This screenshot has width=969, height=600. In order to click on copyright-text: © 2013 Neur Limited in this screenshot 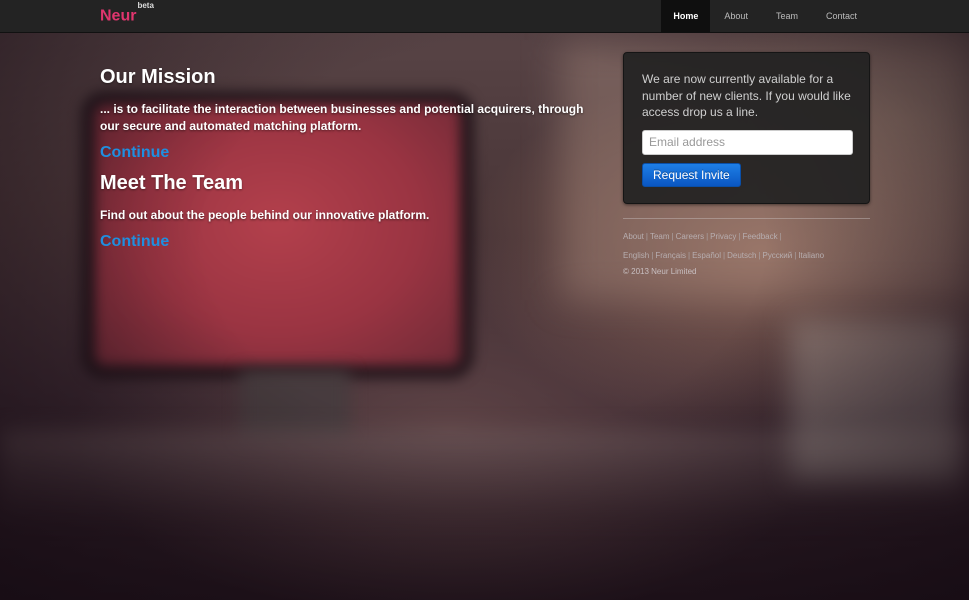, I will do `click(660, 271)`.